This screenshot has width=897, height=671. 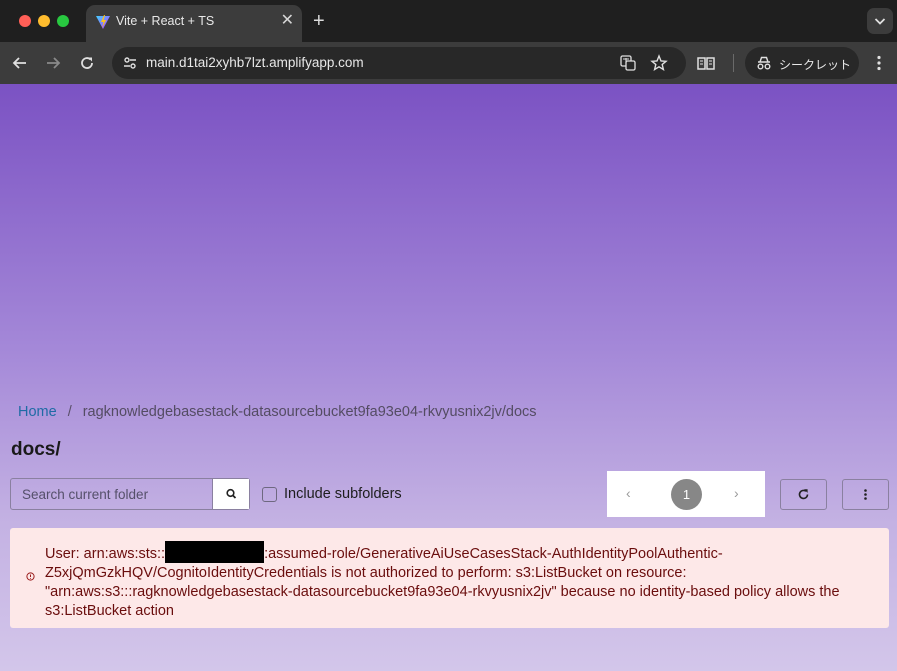 I want to click on incognito-button: シークレット, so click(x=802, y=63).